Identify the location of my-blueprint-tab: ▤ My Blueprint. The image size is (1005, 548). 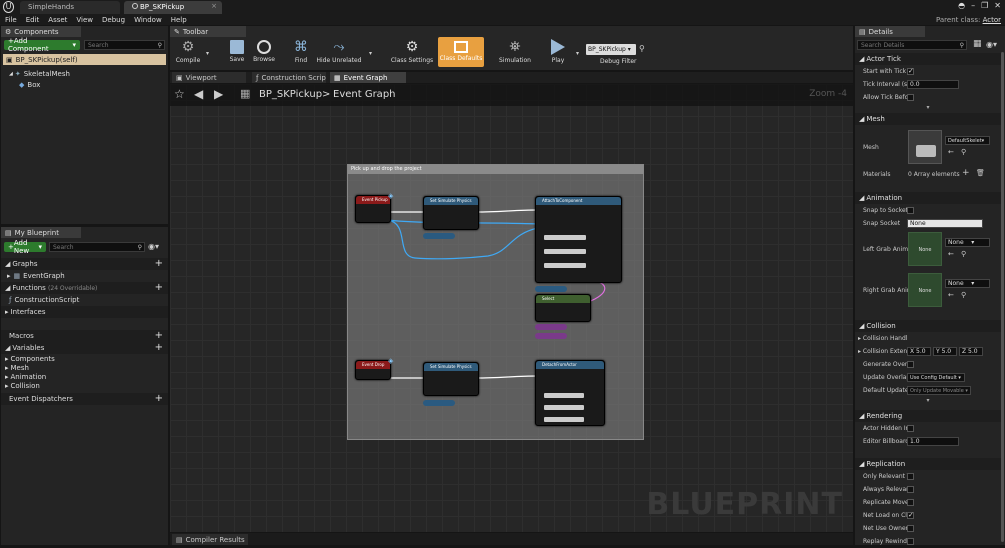
(41, 232).